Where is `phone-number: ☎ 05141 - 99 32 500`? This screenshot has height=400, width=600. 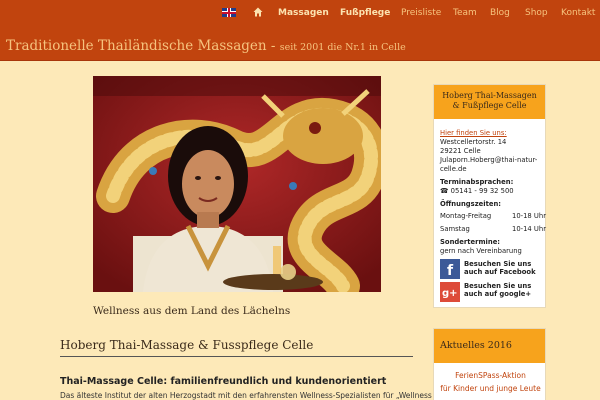 phone-number: ☎ 05141 - 99 32 500 is located at coordinates (477, 191).